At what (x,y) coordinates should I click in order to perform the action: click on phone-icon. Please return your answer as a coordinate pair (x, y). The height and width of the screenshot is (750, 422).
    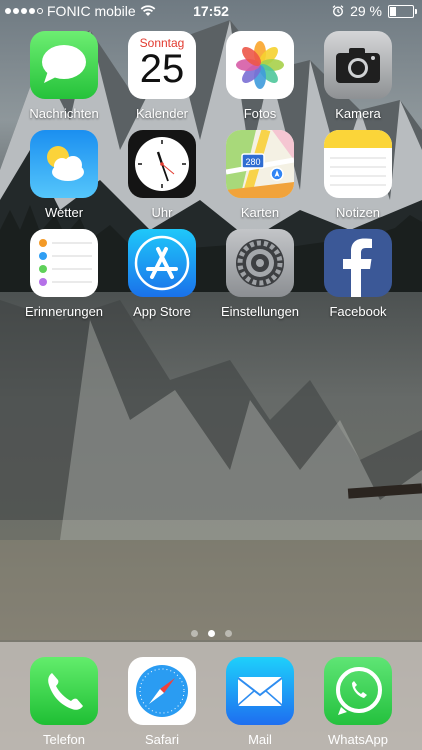
    Looking at the image, I should click on (64, 691).